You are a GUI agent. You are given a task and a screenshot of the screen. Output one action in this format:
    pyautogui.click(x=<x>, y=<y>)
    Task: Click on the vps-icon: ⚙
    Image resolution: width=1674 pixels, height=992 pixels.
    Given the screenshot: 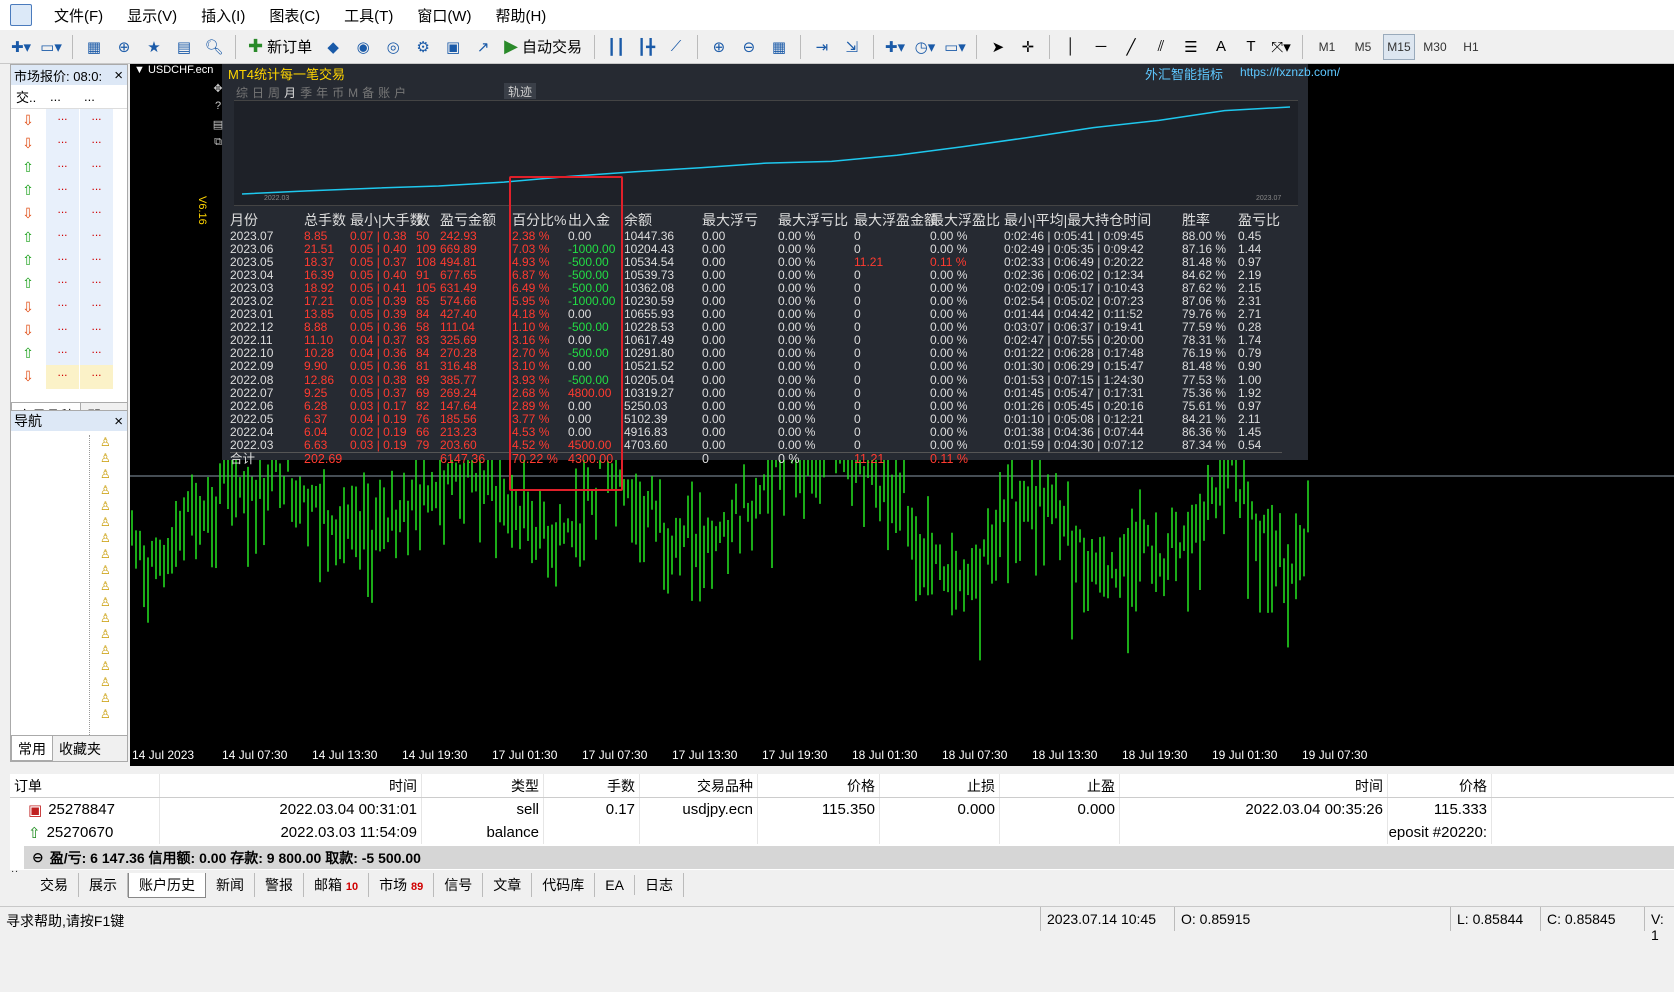 What is the action you would take?
    pyautogui.click(x=423, y=47)
    